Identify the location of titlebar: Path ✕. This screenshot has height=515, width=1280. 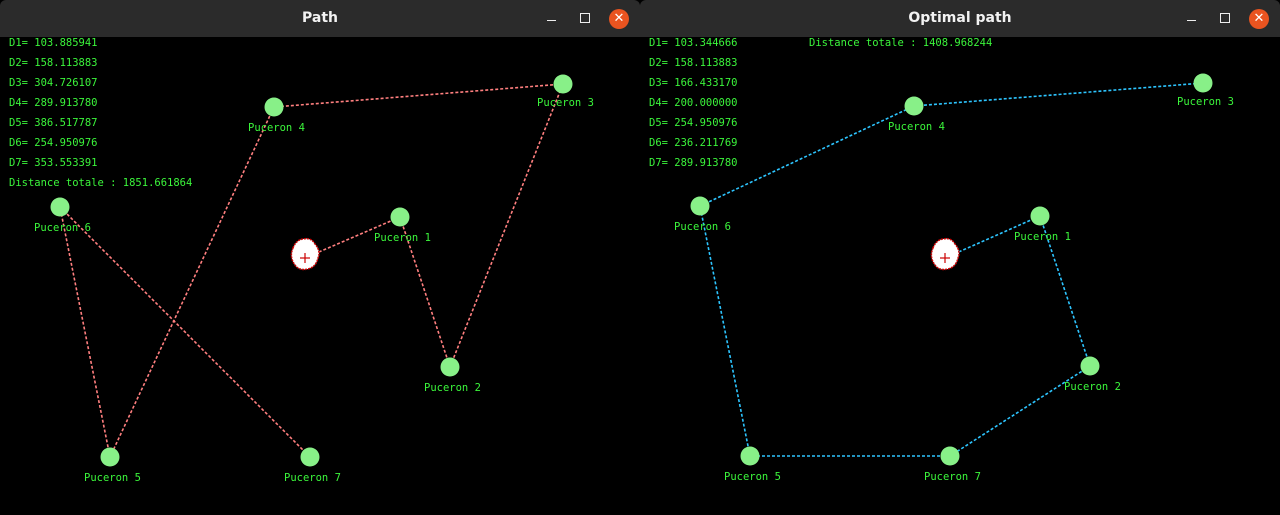
(320, 18).